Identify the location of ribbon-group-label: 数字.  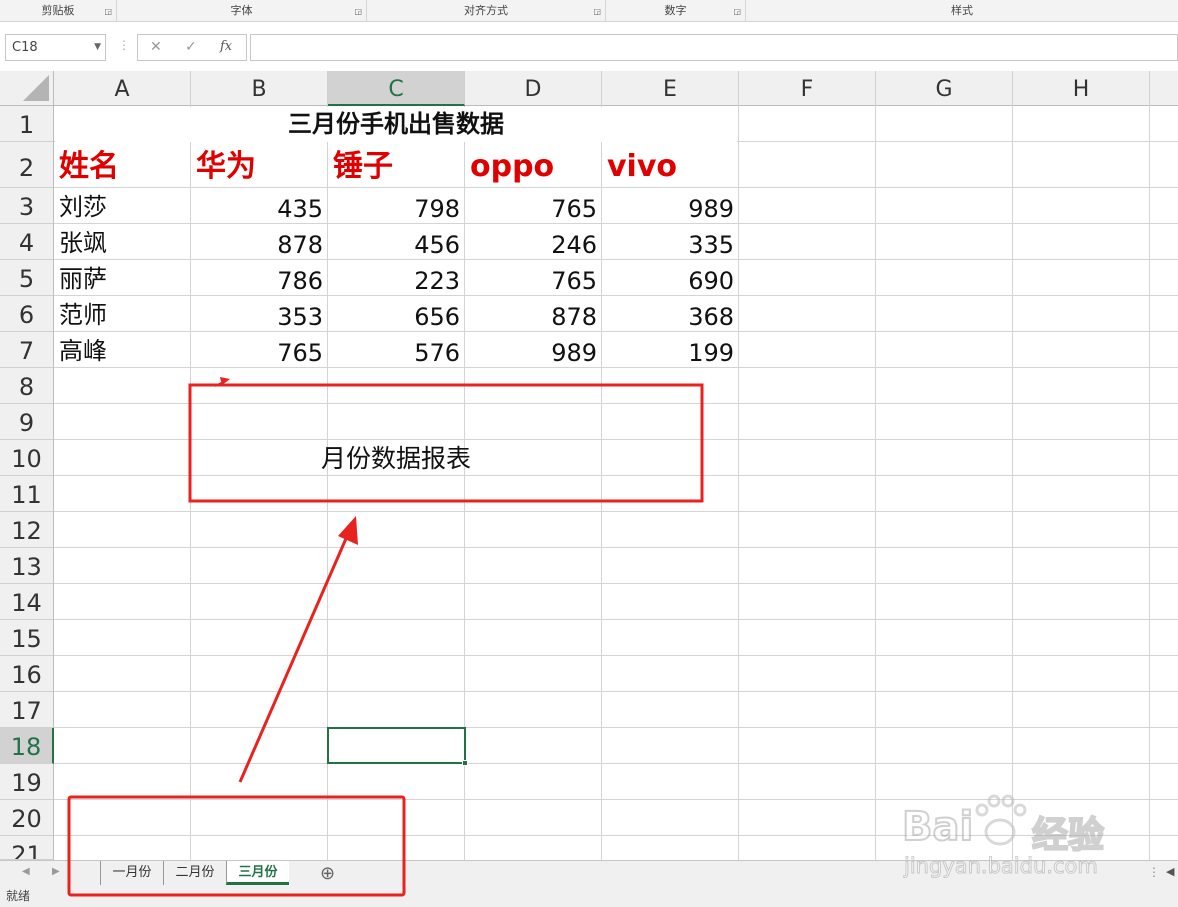
(675, 10).